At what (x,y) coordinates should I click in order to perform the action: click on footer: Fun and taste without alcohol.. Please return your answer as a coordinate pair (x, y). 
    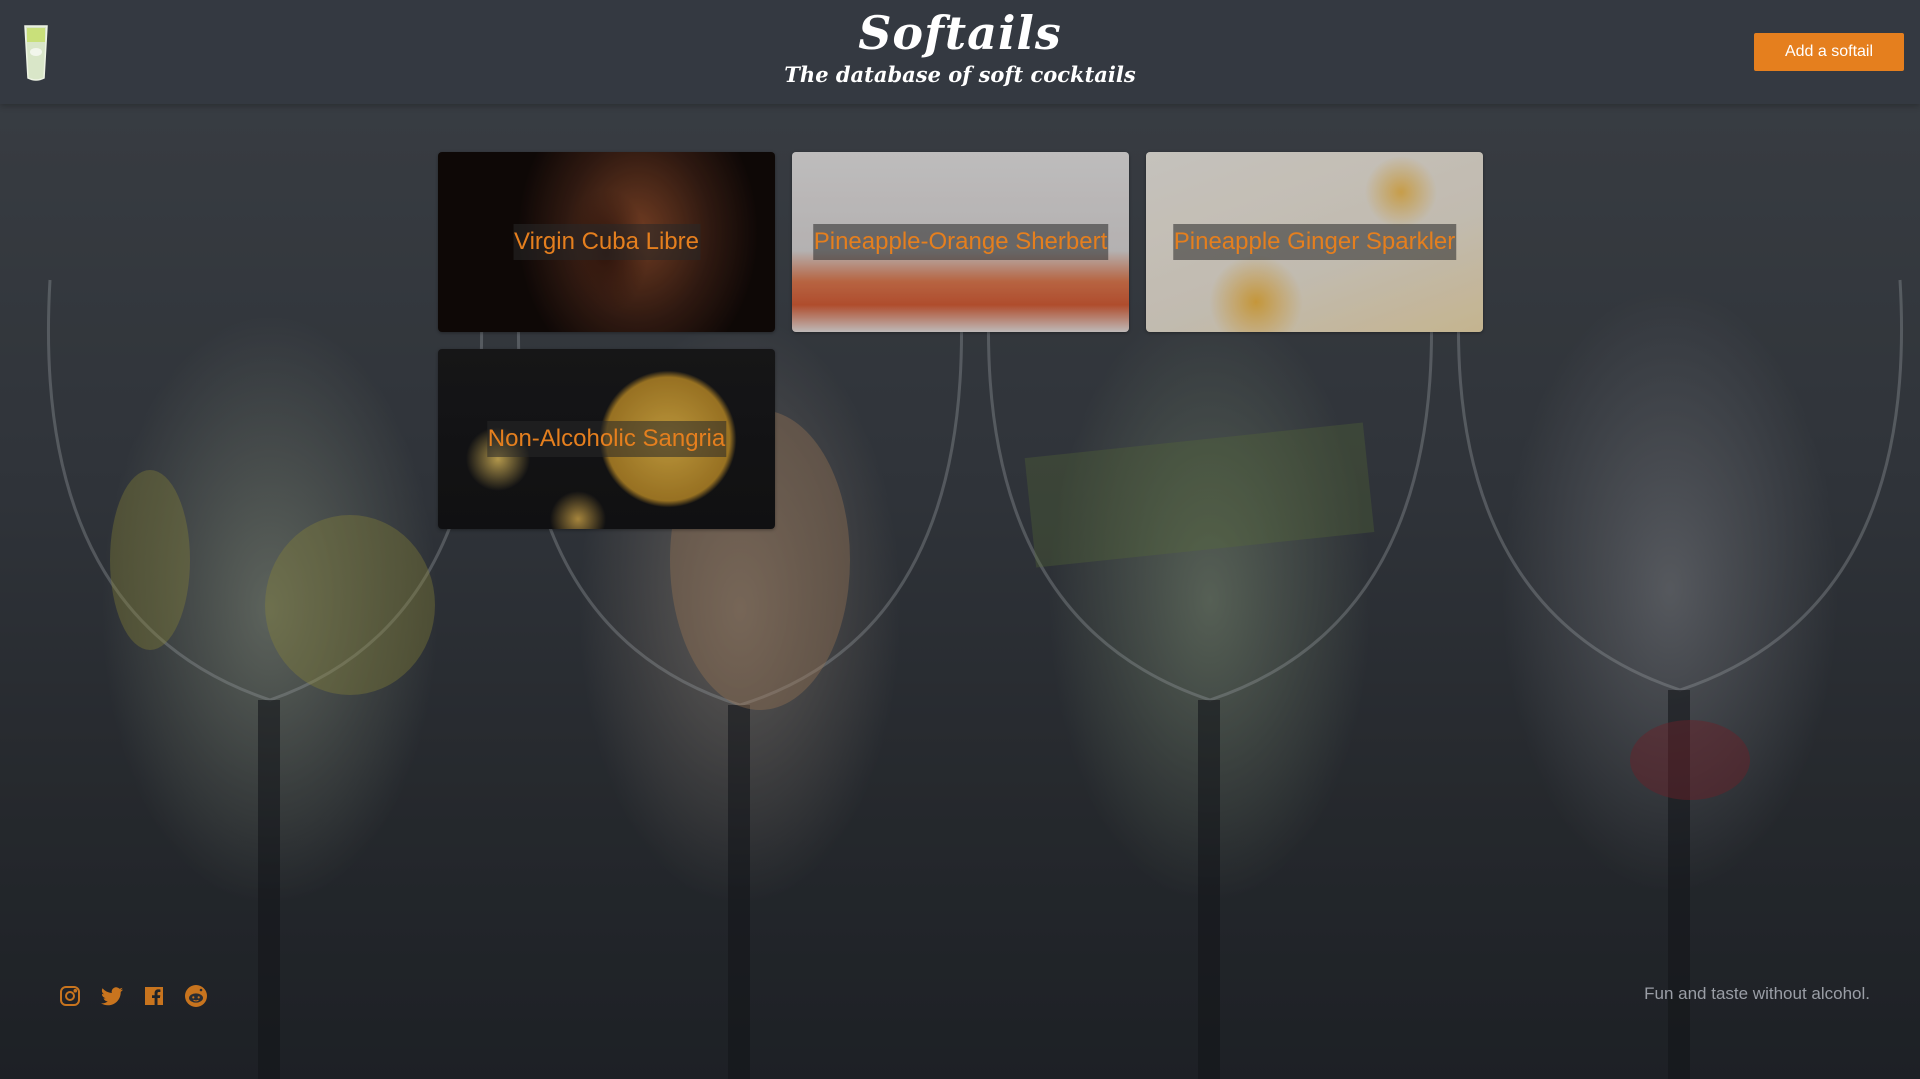
    Looking at the image, I should click on (960, 995).